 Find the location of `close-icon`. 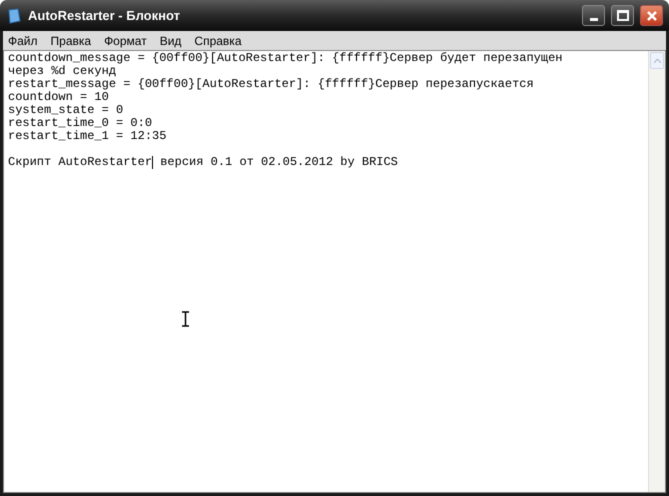

close-icon is located at coordinates (652, 16).